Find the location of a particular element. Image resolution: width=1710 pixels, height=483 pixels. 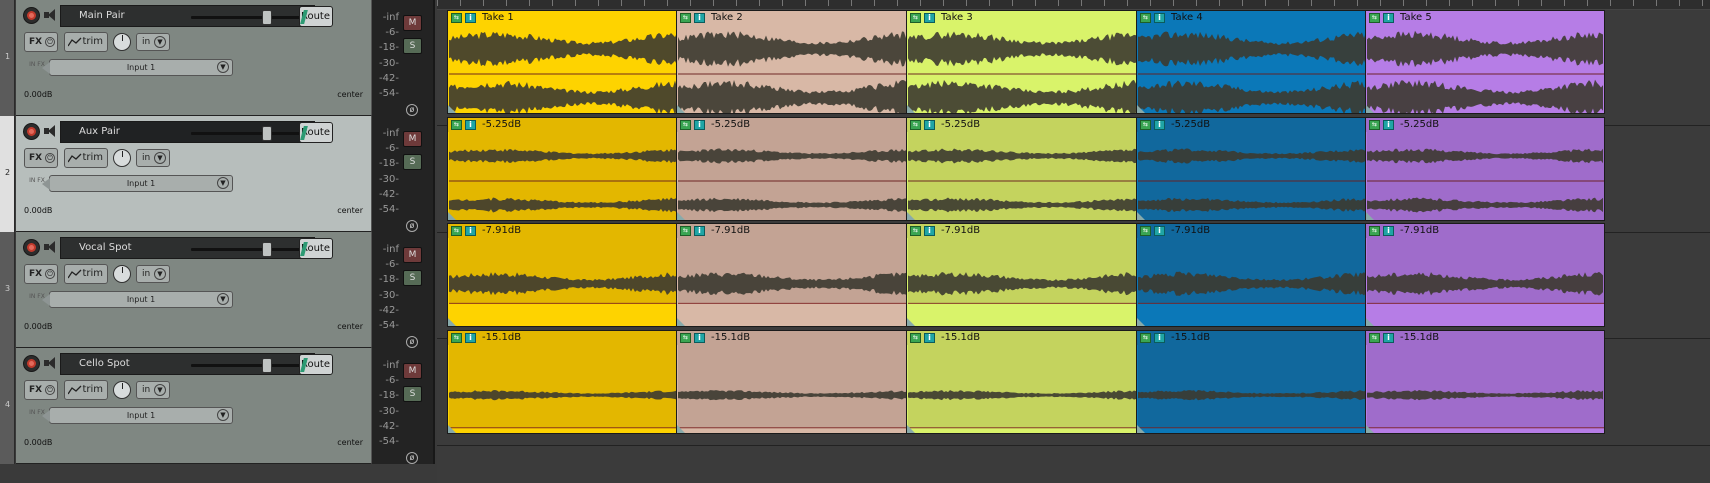

fader-handle is located at coordinates (267, 17).